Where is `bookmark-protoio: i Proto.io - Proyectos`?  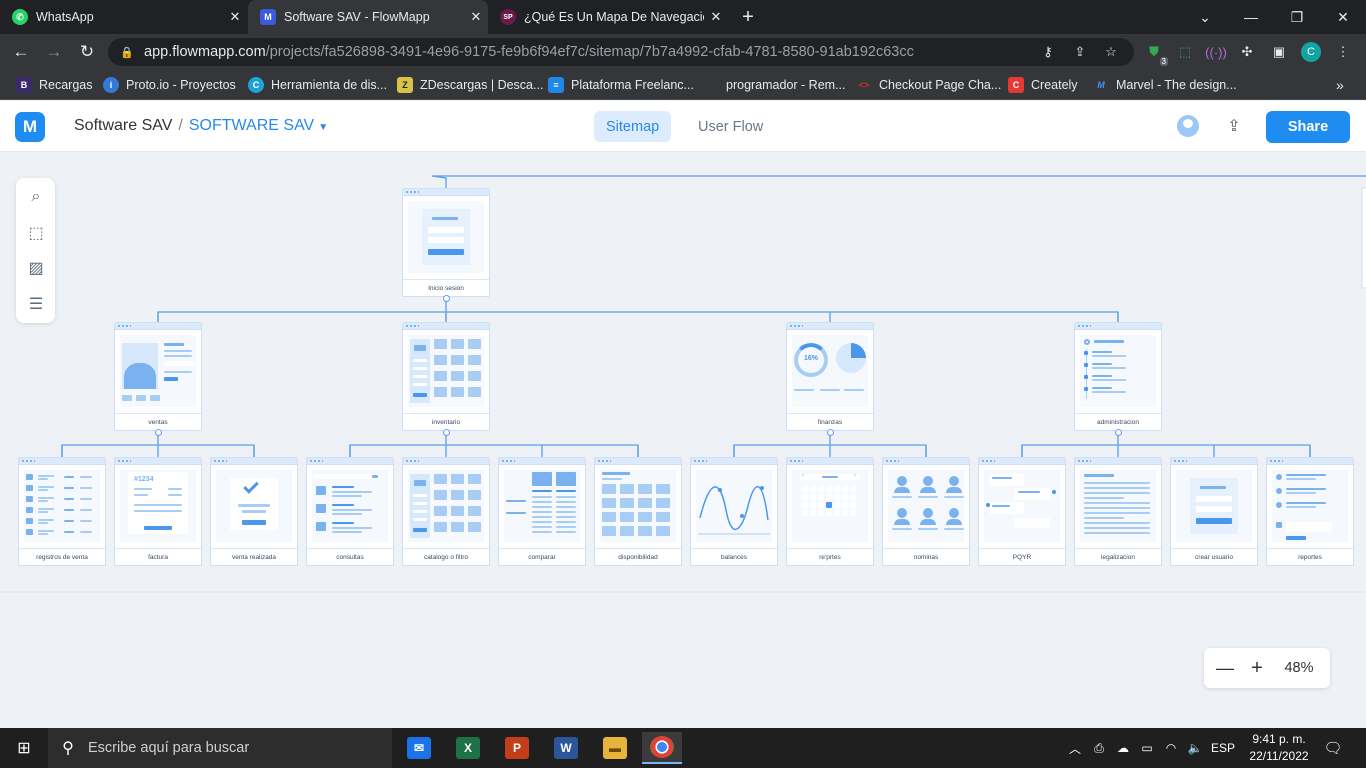
bookmark-protoio: i Proto.io - Proyectos is located at coordinates (169, 85).